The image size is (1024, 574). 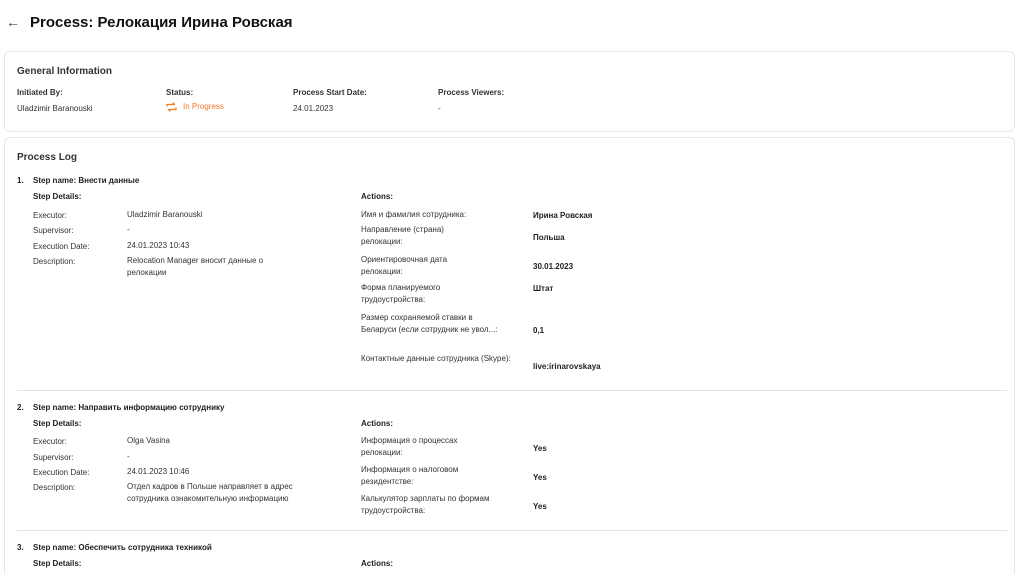 What do you see at coordinates (567, 366) in the screenshot?
I see `action-value: live:irinarovskaya` at bounding box center [567, 366].